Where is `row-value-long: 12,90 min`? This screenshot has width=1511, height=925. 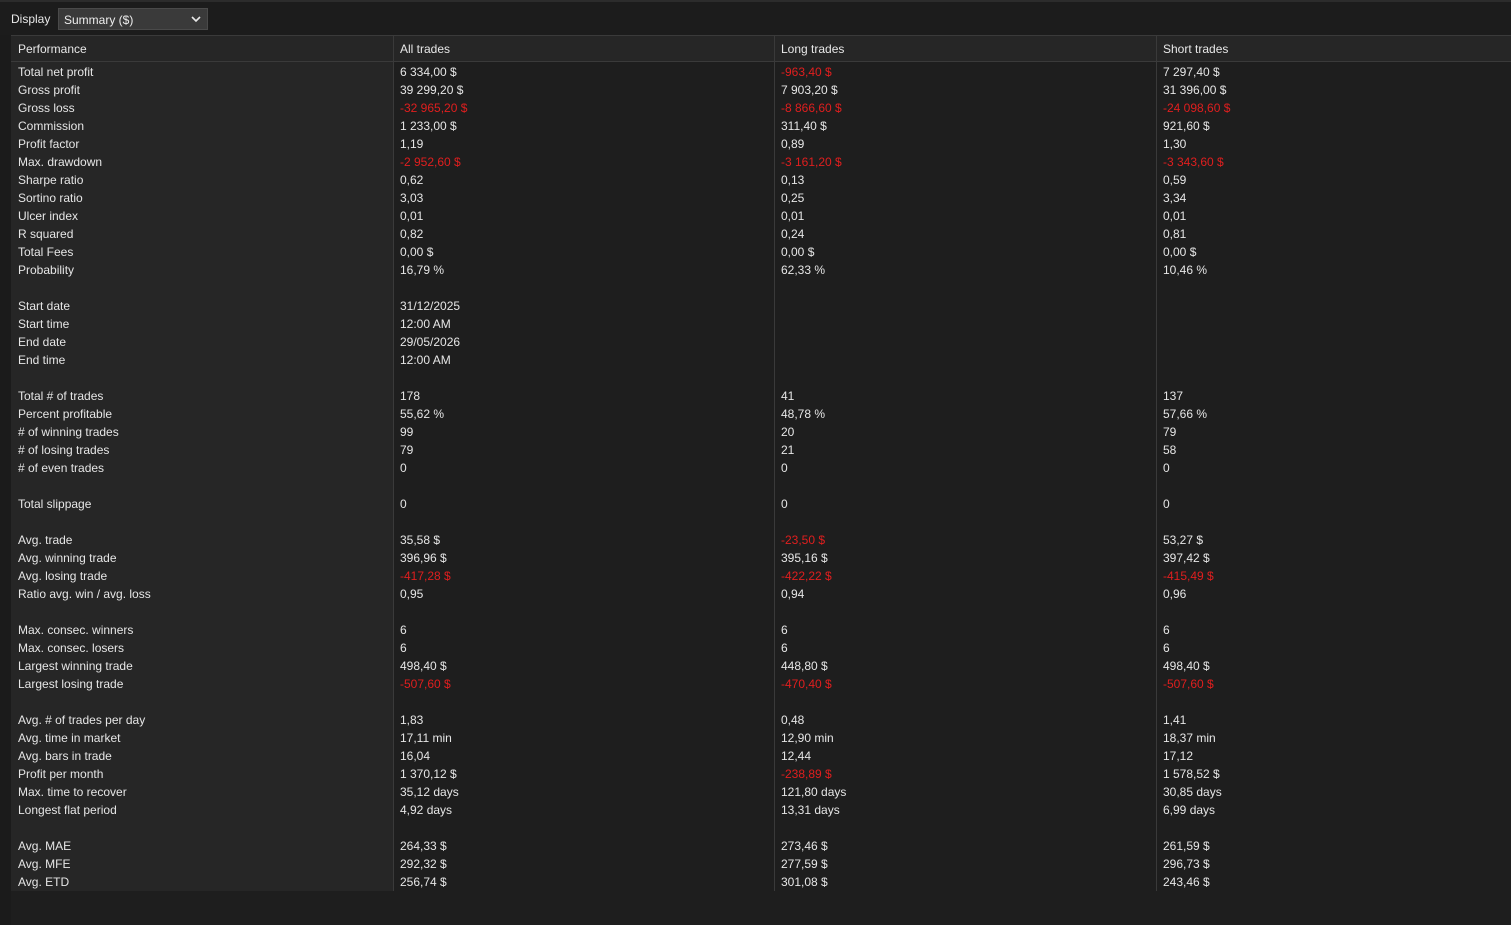
row-value-long: 12,90 min is located at coordinates (807, 738).